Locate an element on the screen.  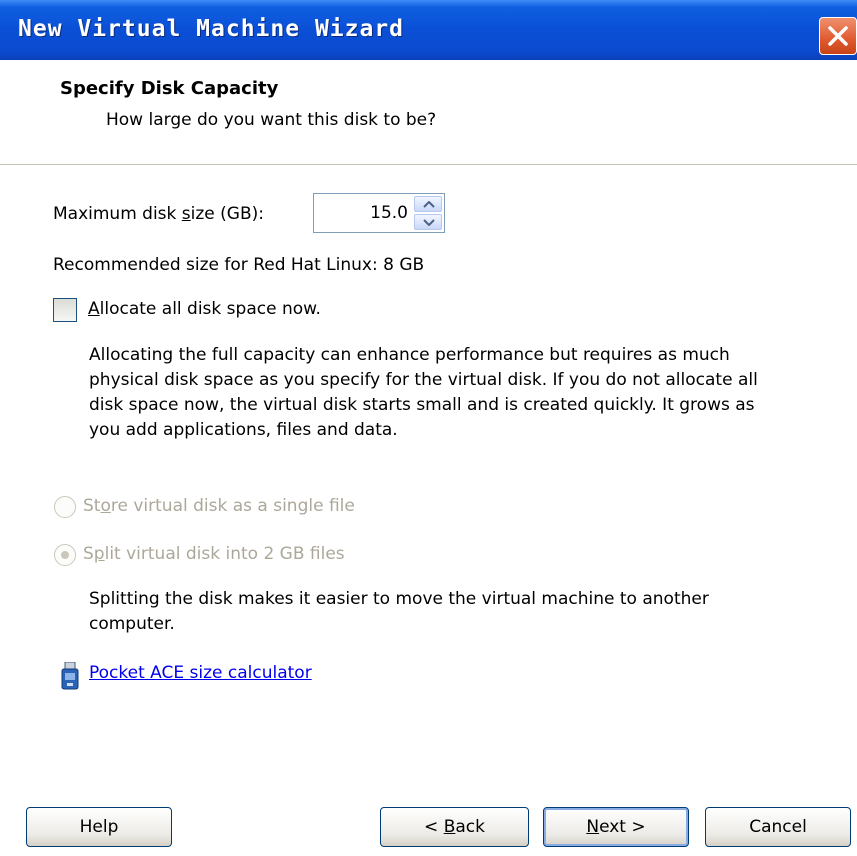
next-button: Next > is located at coordinates (616, 827).